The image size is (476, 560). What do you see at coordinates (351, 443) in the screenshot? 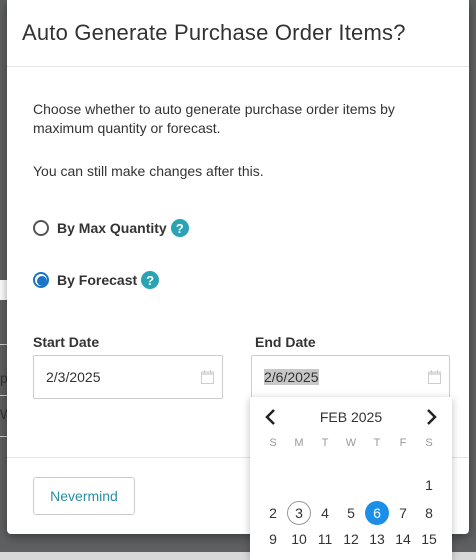
I see `weekday-label: W` at bounding box center [351, 443].